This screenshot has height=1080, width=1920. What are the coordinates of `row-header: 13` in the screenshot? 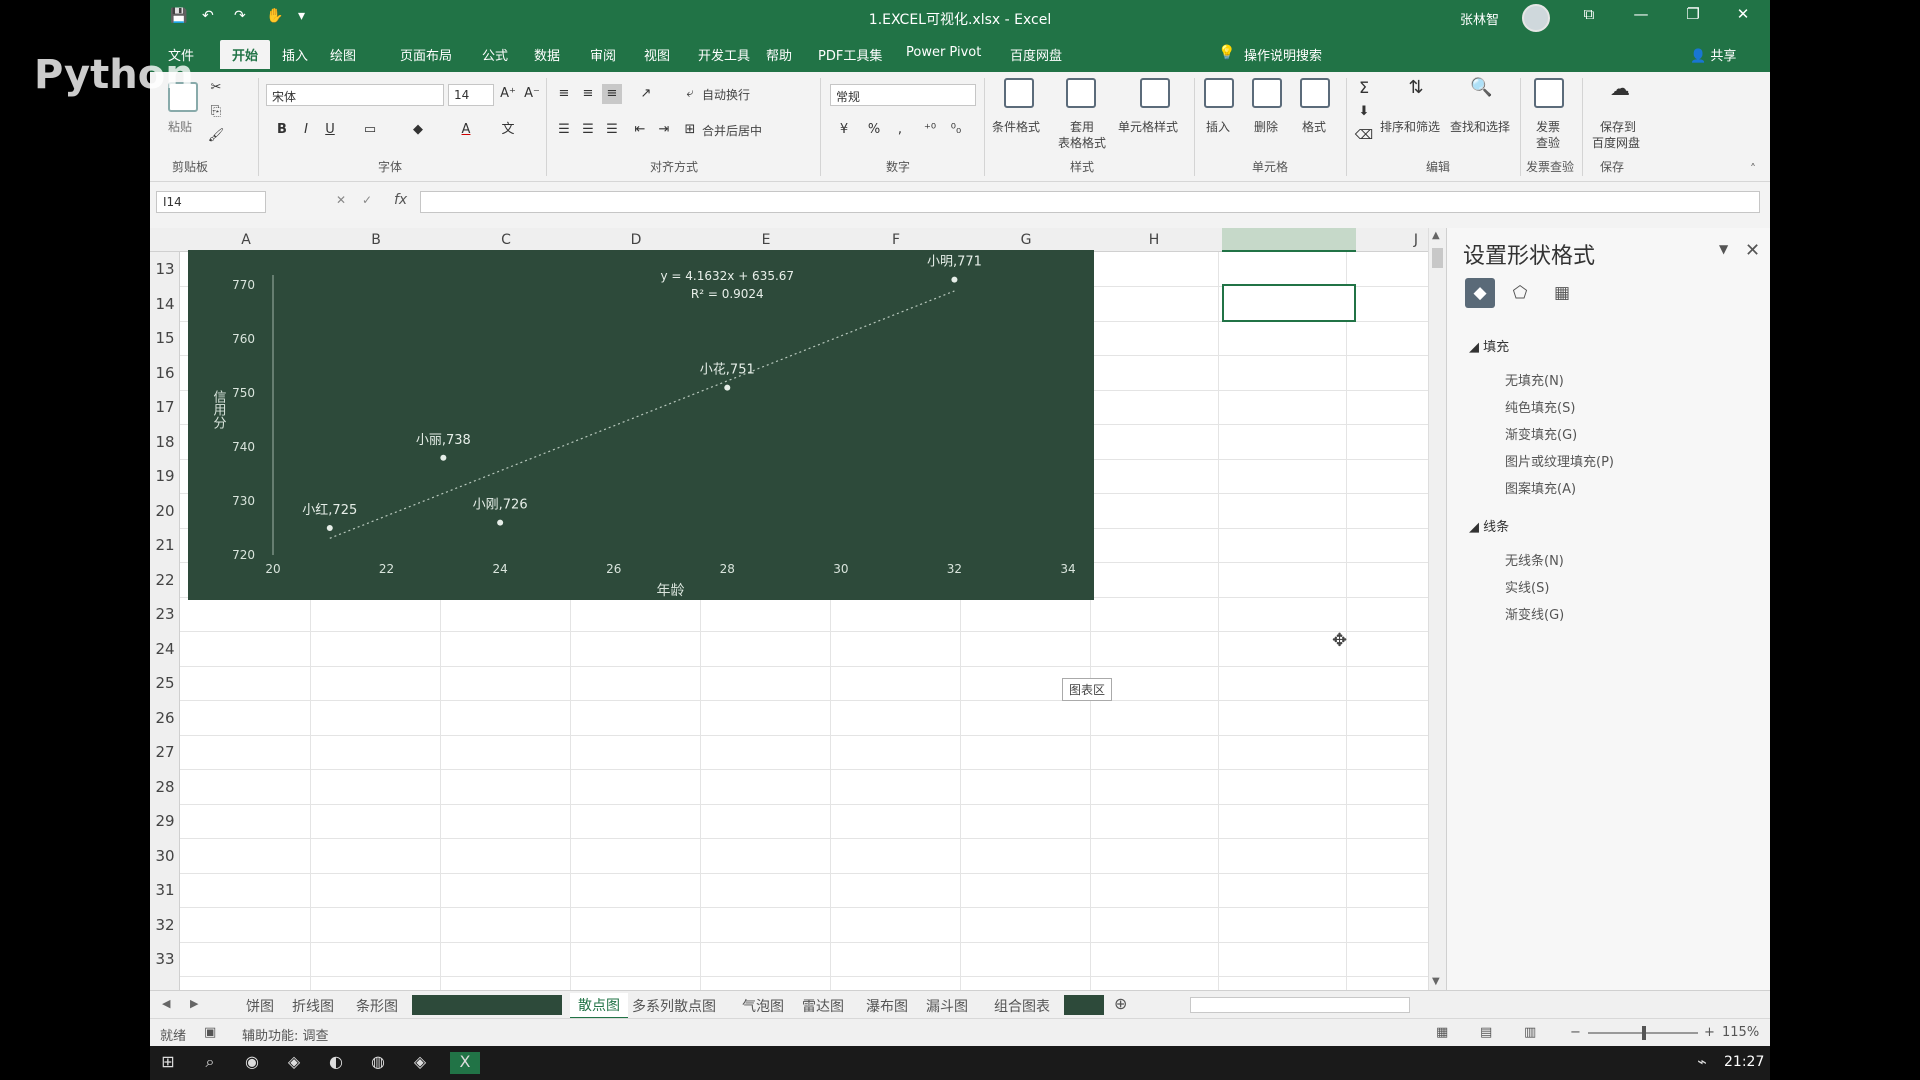 It's located at (165, 269).